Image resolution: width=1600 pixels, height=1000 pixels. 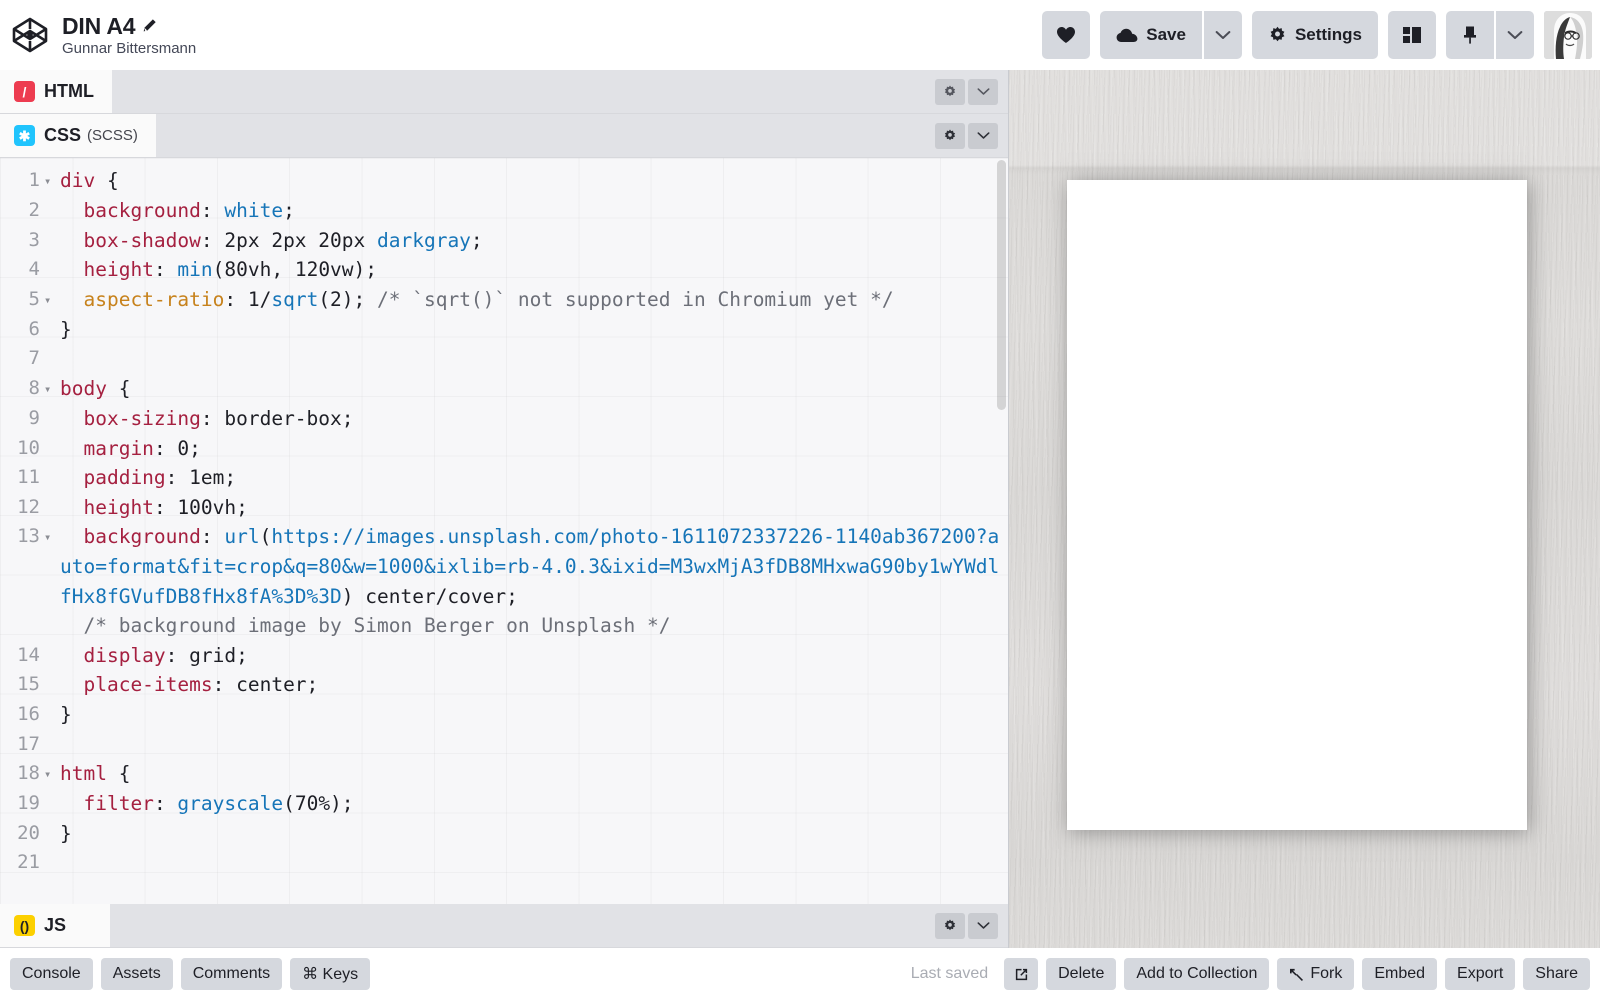 What do you see at coordinates (1166, 34) in the screenshot?
I see `save-label: Save` at bounding box center [1166, 34].